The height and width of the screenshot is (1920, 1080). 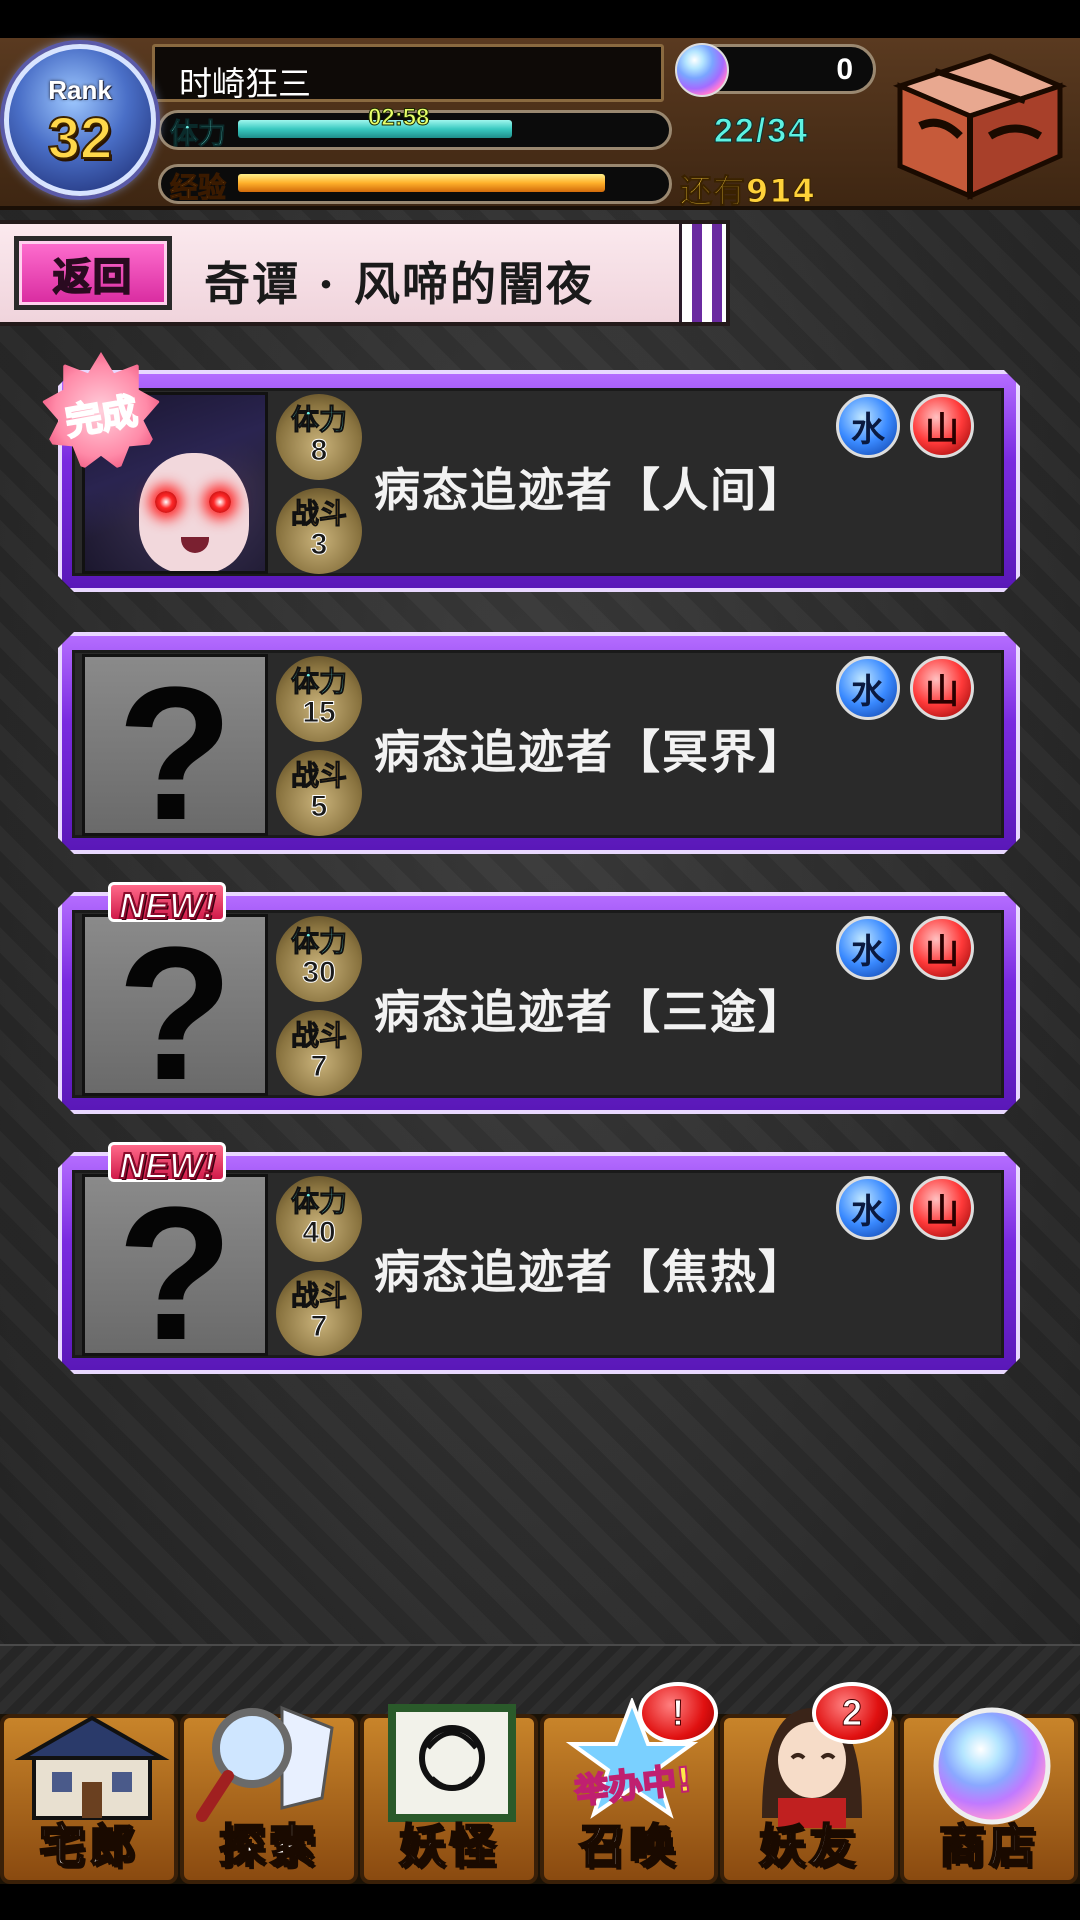 I want to click on stamina-cost-value: 15, so click(x=319, y=713).